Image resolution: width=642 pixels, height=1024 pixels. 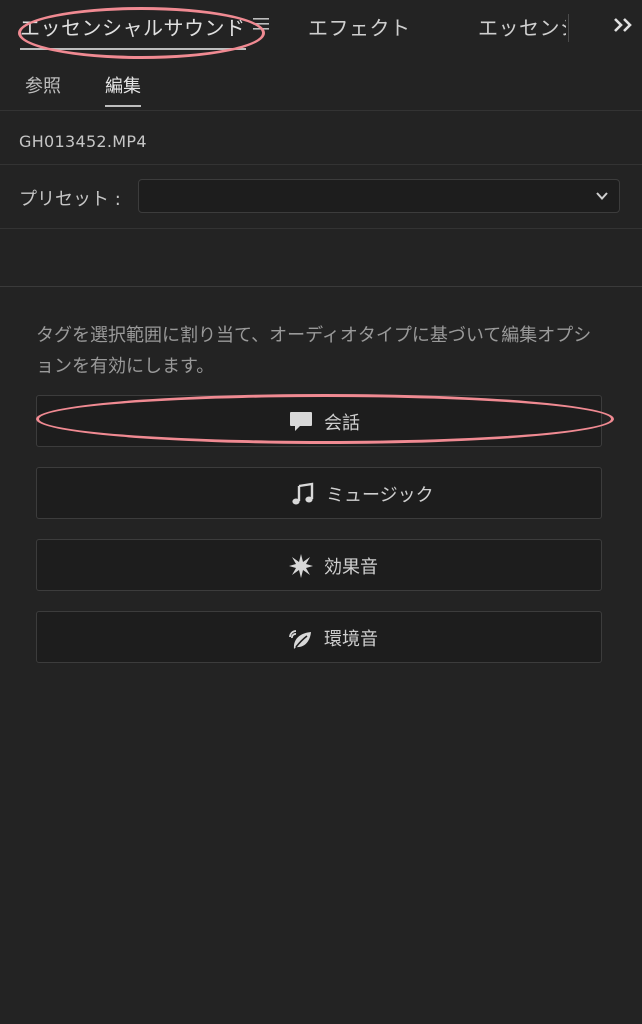 I want to click on tab-browse: 参照, so click(x=43, y=85).